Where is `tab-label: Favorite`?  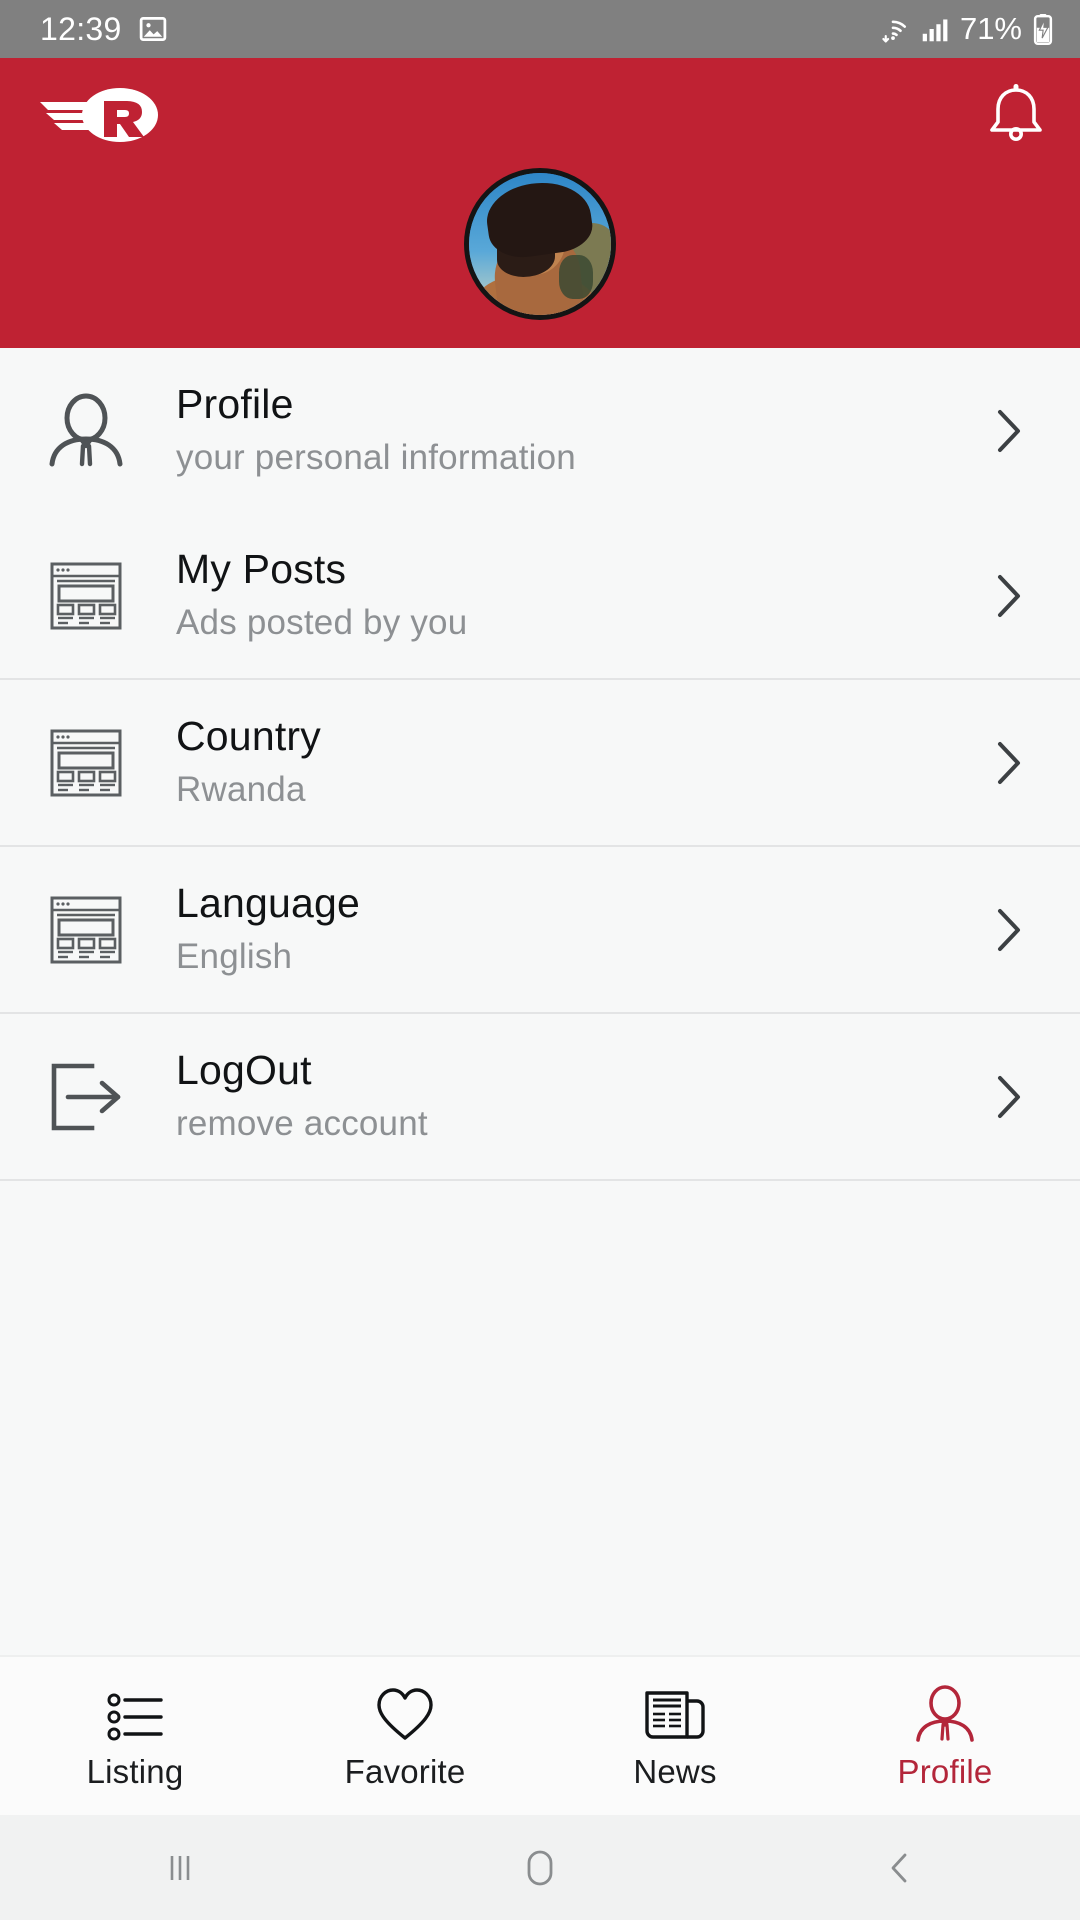
tab-label: Favorite is located at coordinates (405, 1771).